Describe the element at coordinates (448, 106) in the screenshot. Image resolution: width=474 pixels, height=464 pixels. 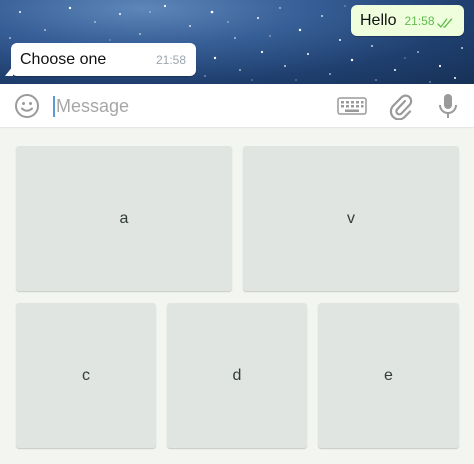
I see `microphone-icon` at that location.